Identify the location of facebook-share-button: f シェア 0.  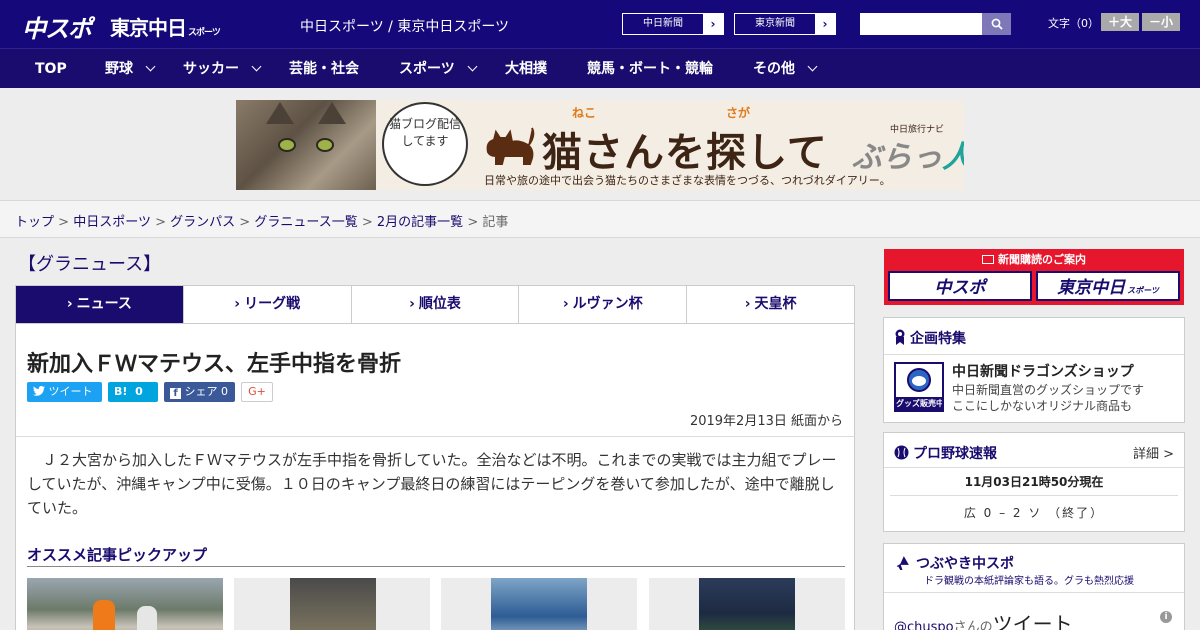
(199, 392).